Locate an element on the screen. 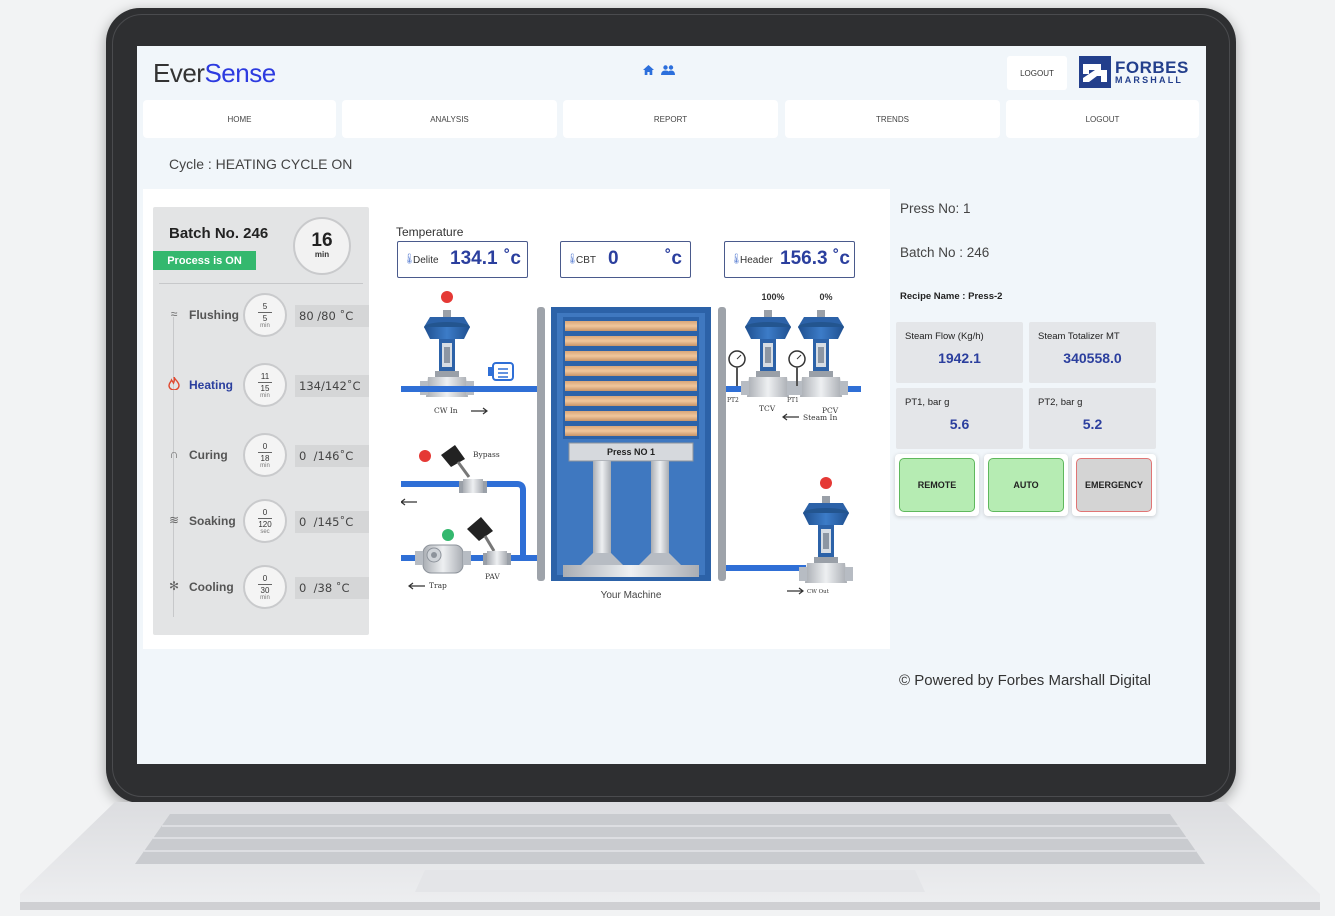 The image size is (1335, 916). cbt-unit: ˚c is located at coordinates (673, 258).